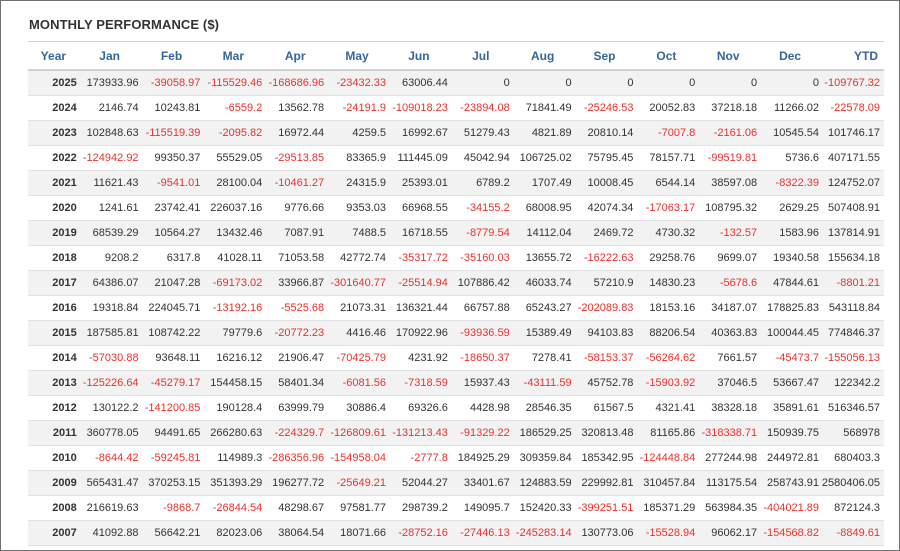 The width and height of the screenshot is (900, 551). I want to click on month-value-cell: -15903.92, so click(666, 383).